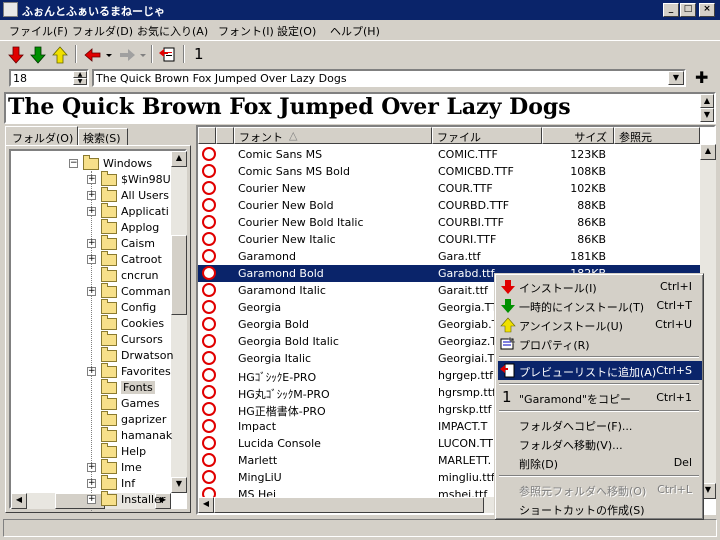 This screenshot has width=720, height=540. I want to click on uninstall-button, so click(60, 55).